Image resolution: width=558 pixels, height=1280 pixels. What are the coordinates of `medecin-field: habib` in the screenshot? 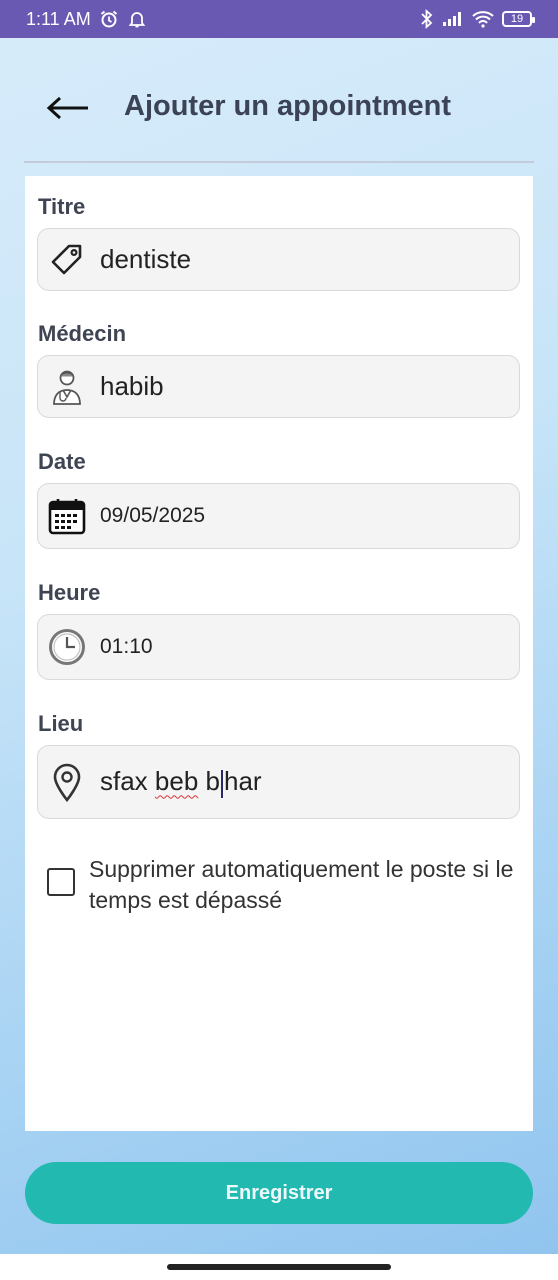 It's located at (278, 386).